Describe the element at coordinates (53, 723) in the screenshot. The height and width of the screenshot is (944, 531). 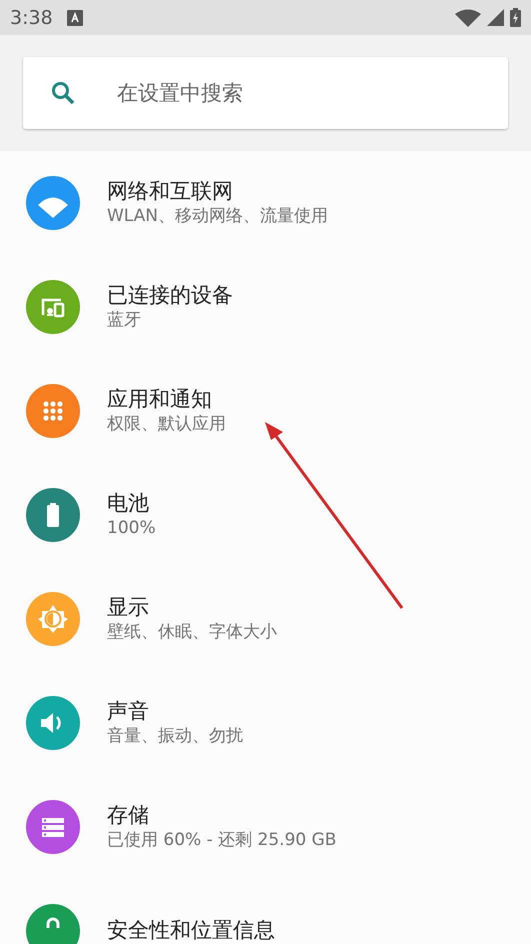
I see `speaker-icon` at that location.